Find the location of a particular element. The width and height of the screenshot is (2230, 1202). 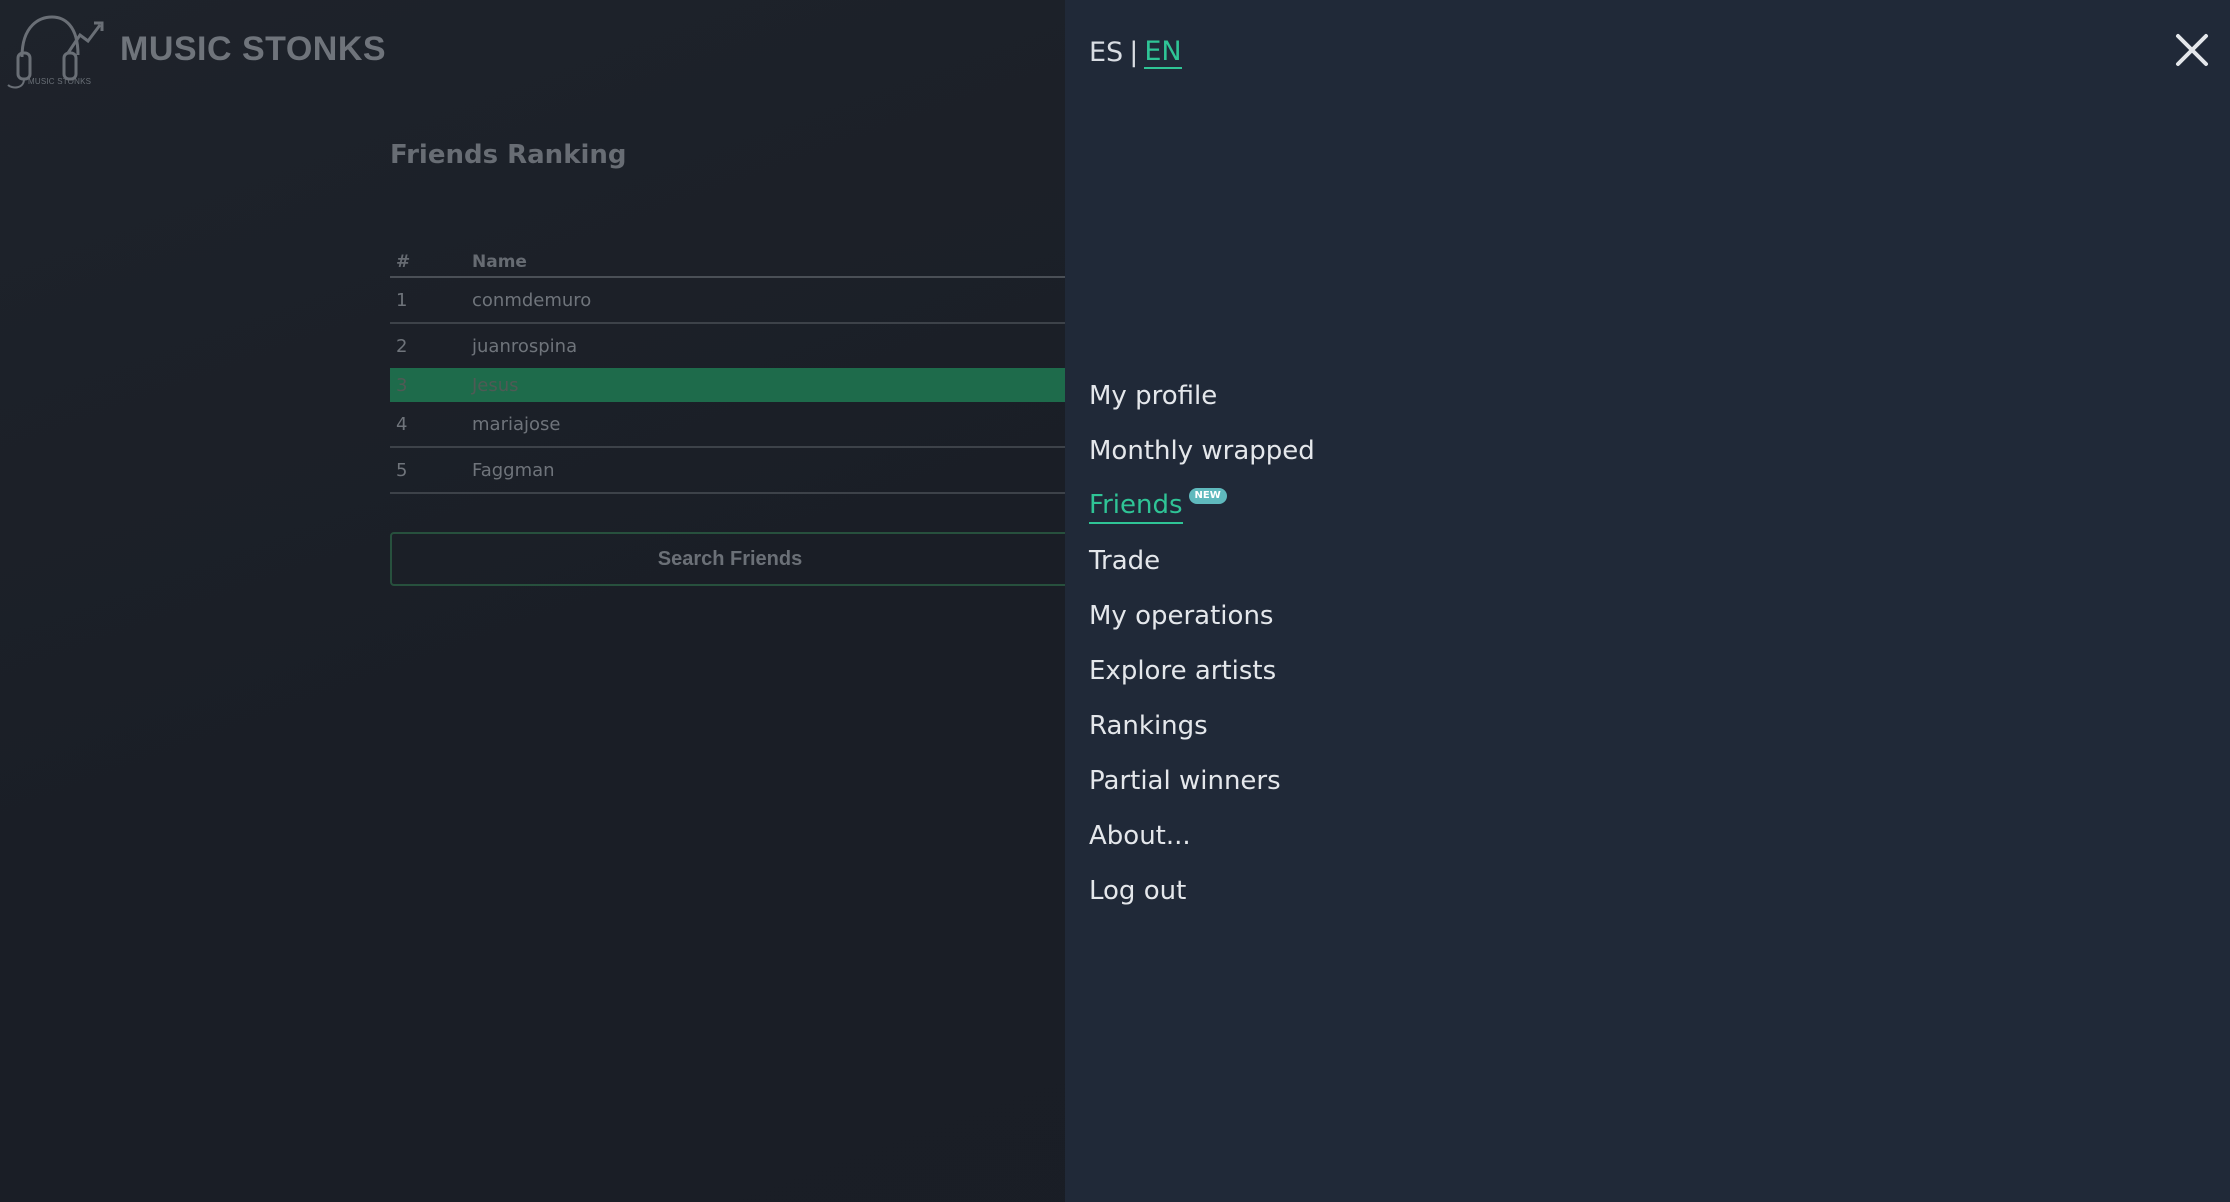

row-rank: 5 is located at coordinates (402, 470).